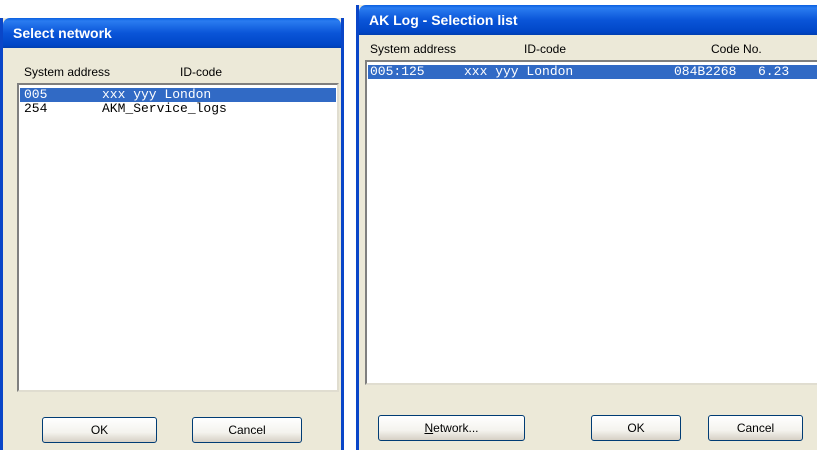  What do you see at coordinates (172, 33) in the screenshot?
I see `select-network-titlebar: Select network` at bounding box center [172, 33].